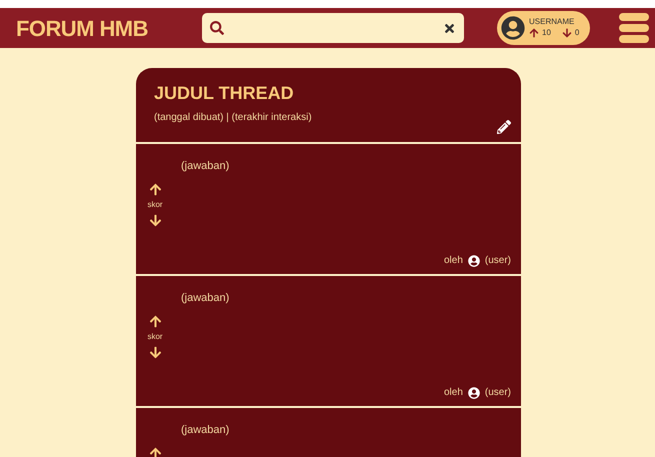  I want to click on avatar-icon, so click(513, 28).